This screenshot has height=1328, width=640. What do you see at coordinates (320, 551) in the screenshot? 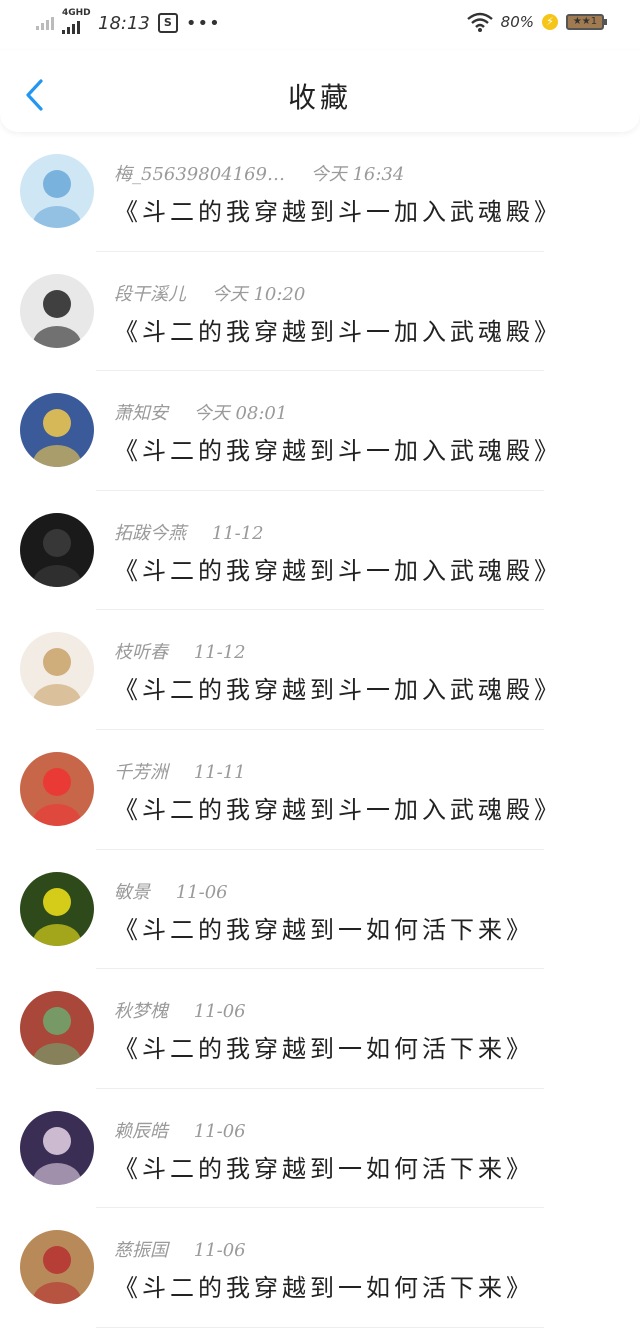
I see `list-item: 拓跋今燕 11-12 《斗二的我穿越到斗一加入武魂殿》` at bounding box center [320, 551].